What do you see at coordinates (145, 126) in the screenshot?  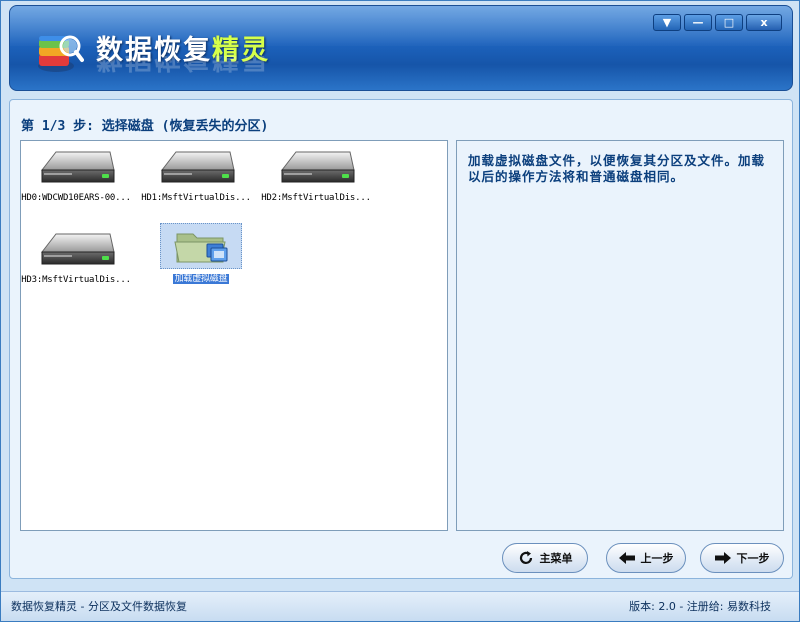 I see `step-title: 第 1/3 步: 选择磁盘 (恢复丢失的分区)` at bounding box center [145, 126].